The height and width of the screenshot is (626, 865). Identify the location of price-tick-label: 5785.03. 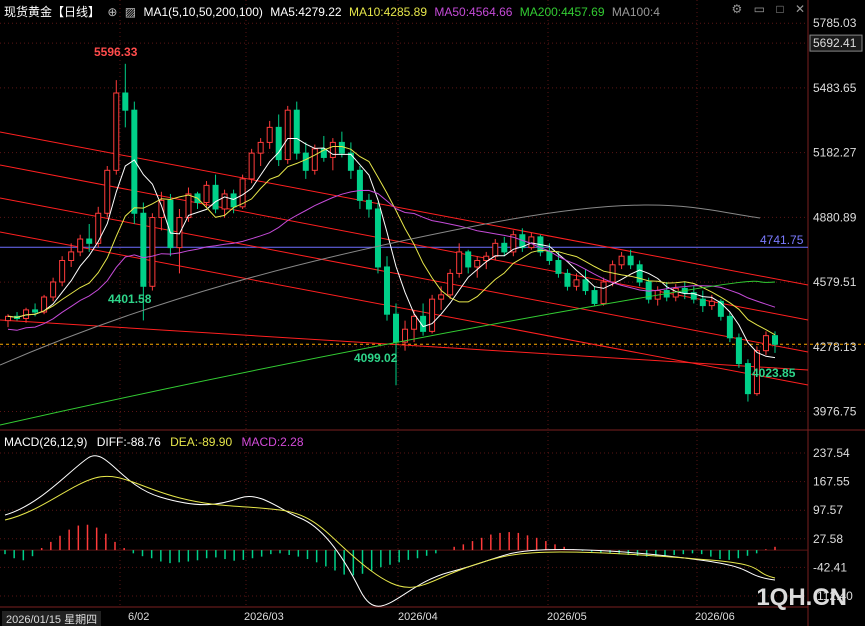
(835, 23).